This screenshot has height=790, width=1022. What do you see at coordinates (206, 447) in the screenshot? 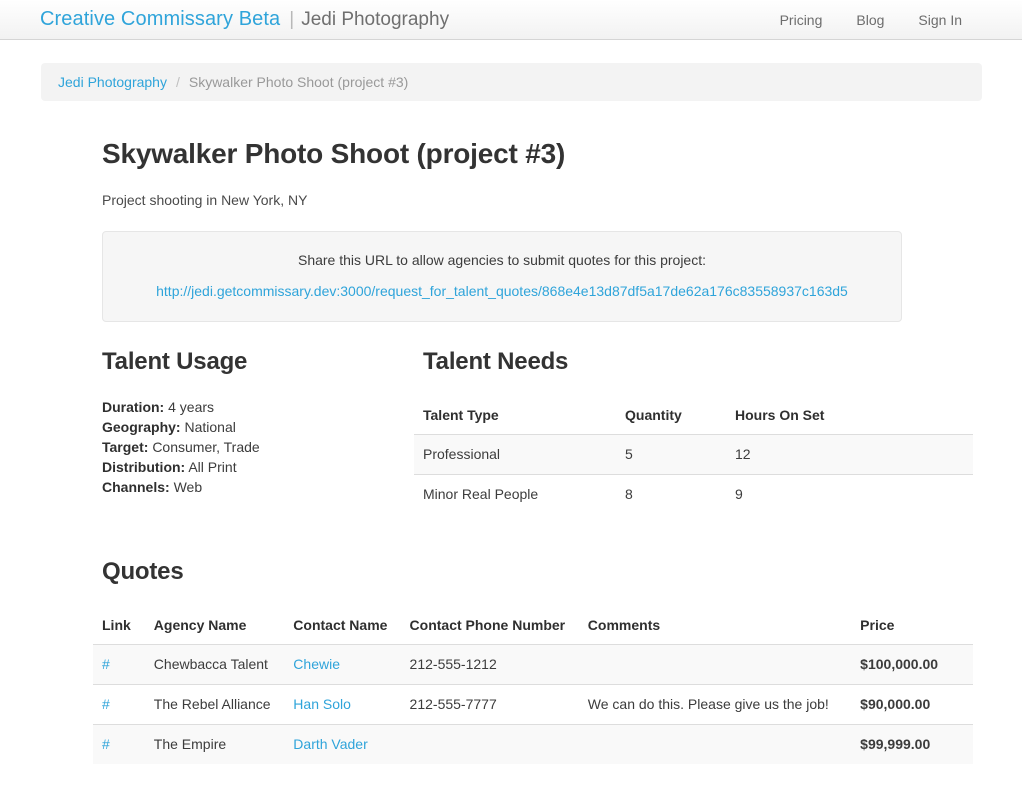
I see `usage-value-target: Consumer, Trade` at bounding box center [206, 447].